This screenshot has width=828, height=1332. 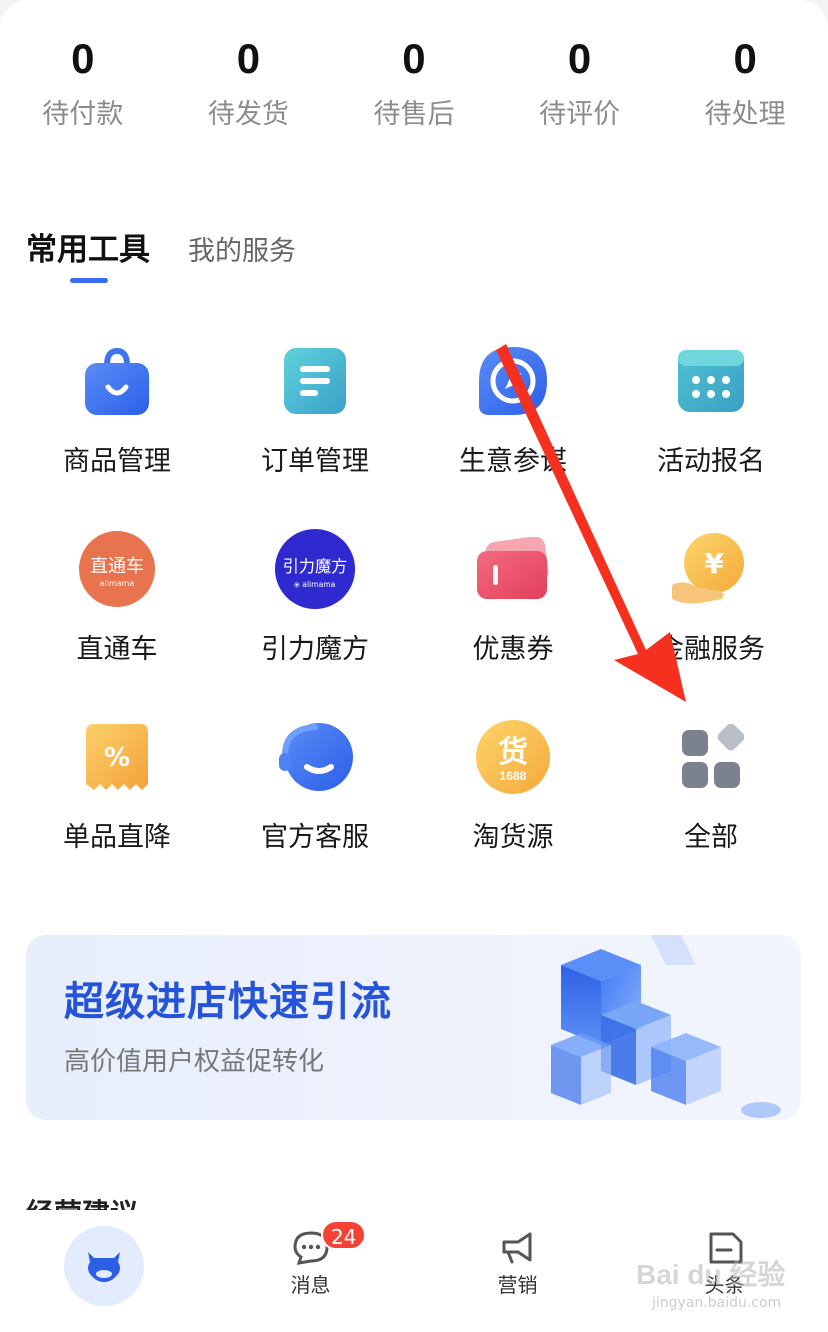 I want to click on tab-underline, so click(x=89, y=280).